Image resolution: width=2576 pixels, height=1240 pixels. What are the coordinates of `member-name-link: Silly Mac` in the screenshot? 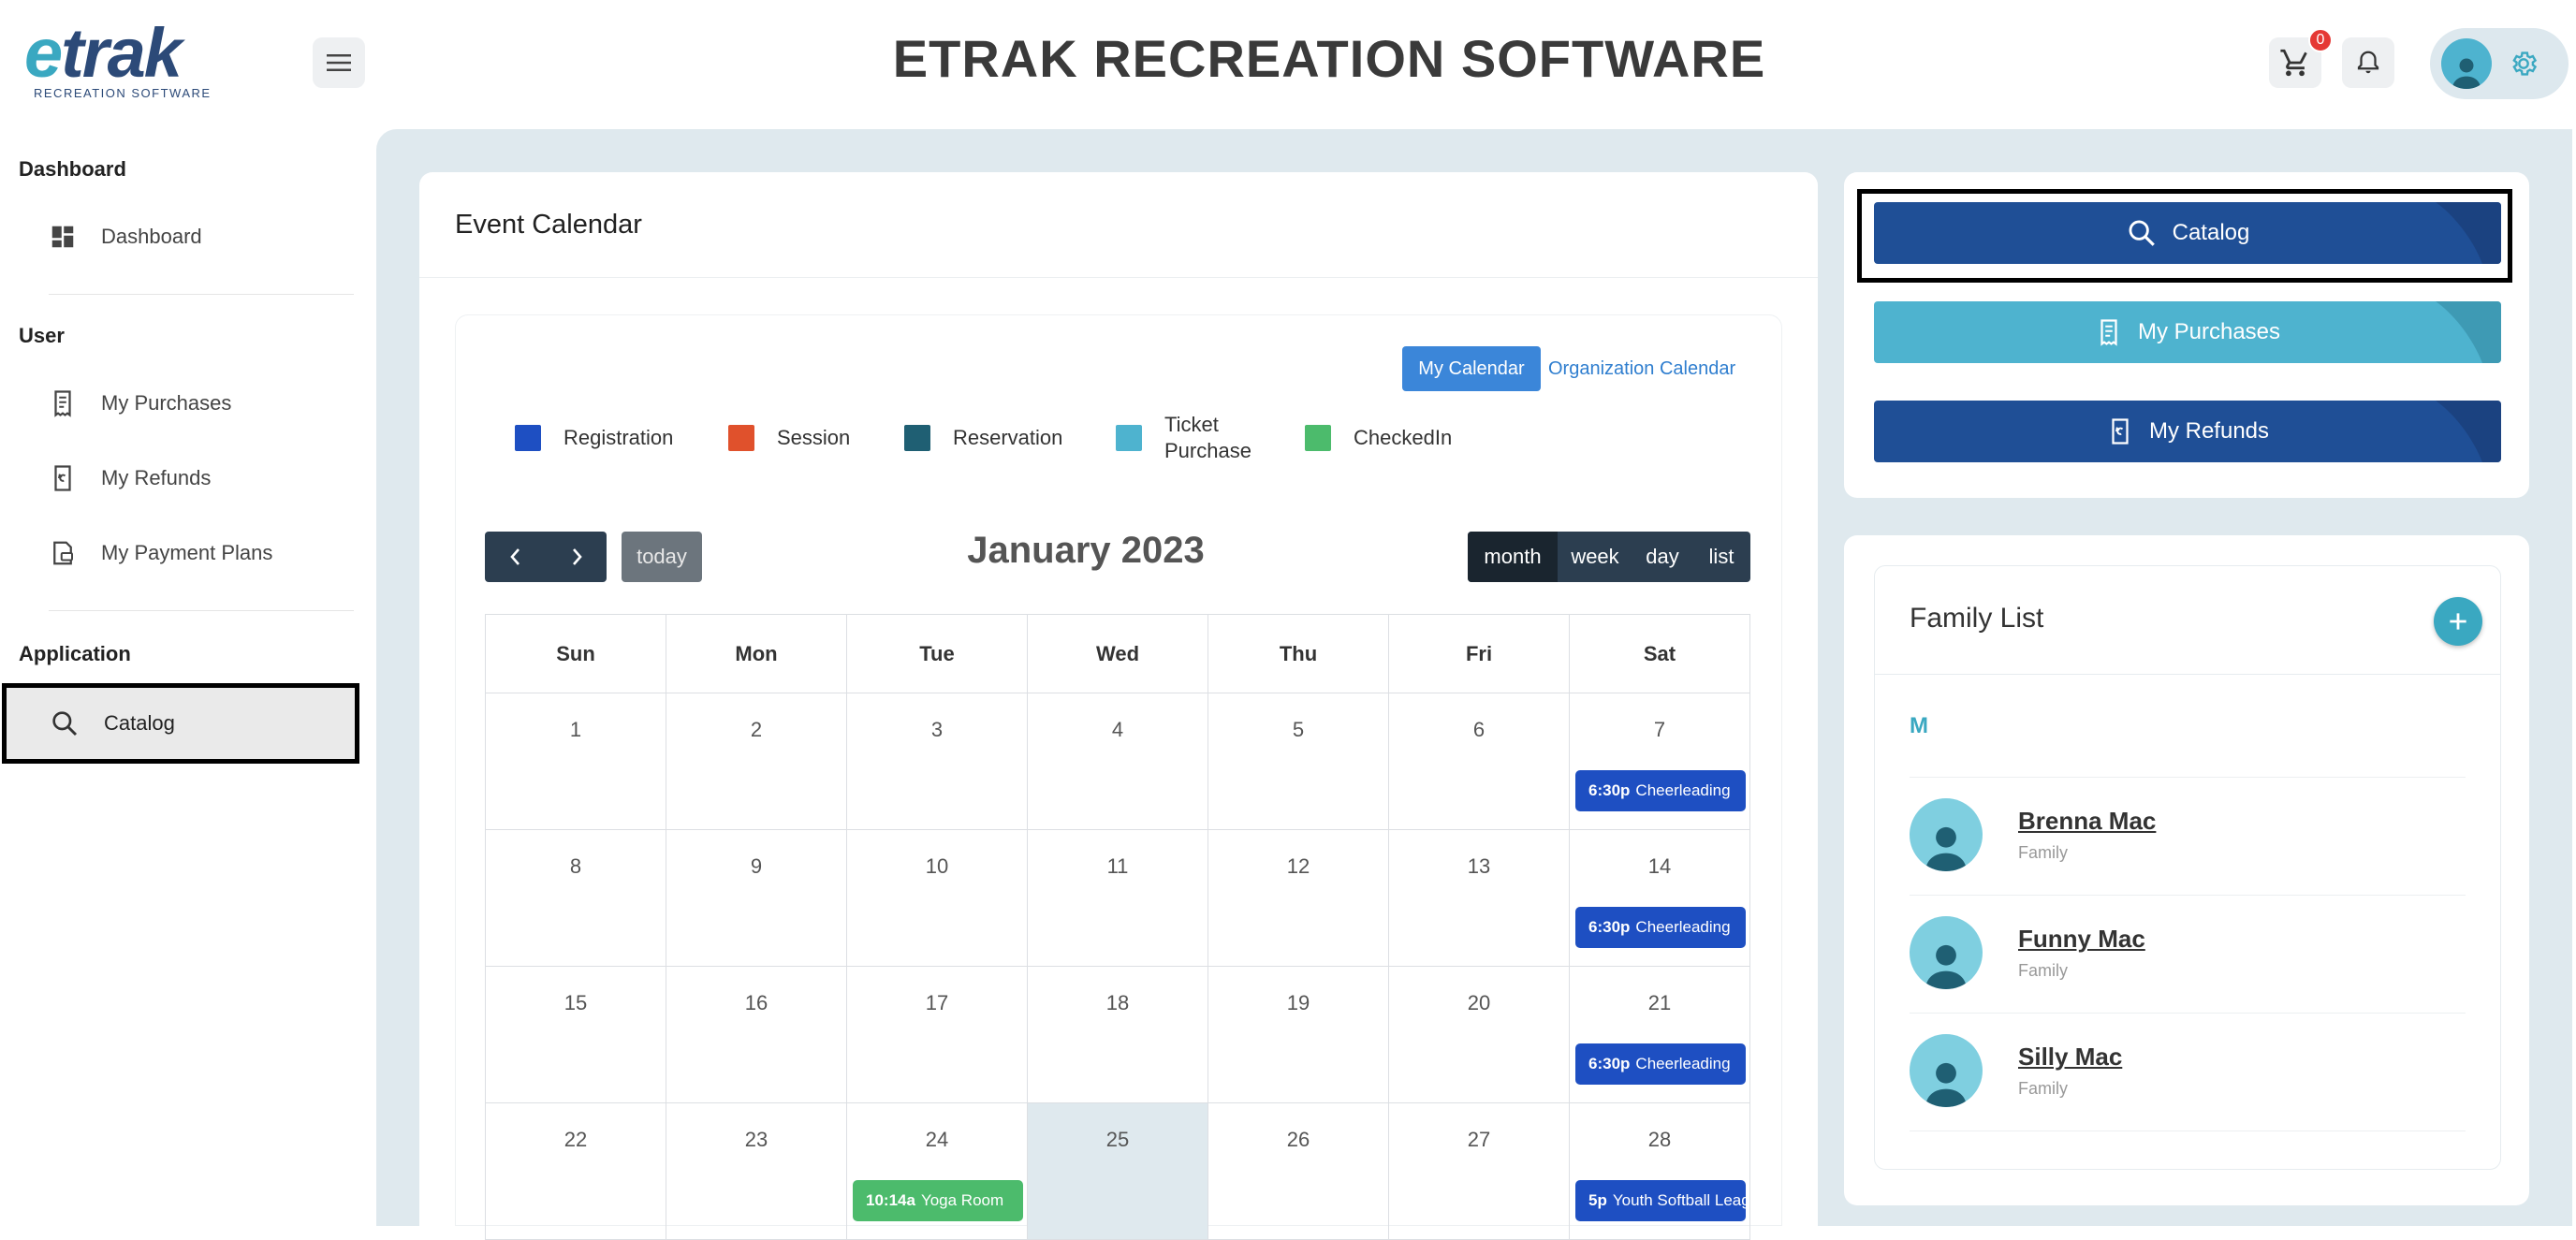 It's located at (2070, 1057).